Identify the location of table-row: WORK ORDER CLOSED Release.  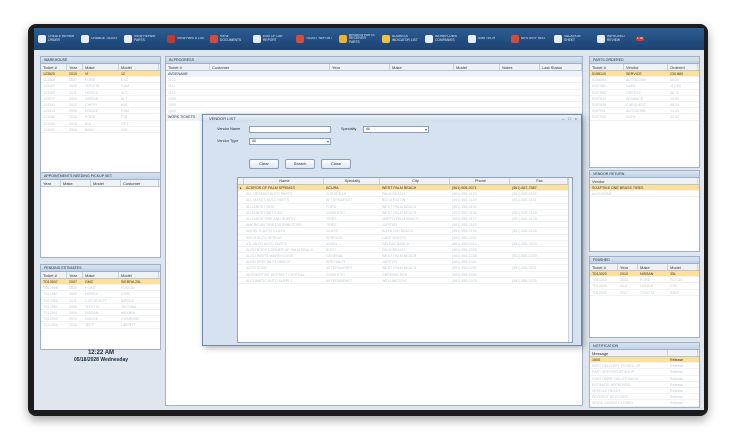
(644, 403).